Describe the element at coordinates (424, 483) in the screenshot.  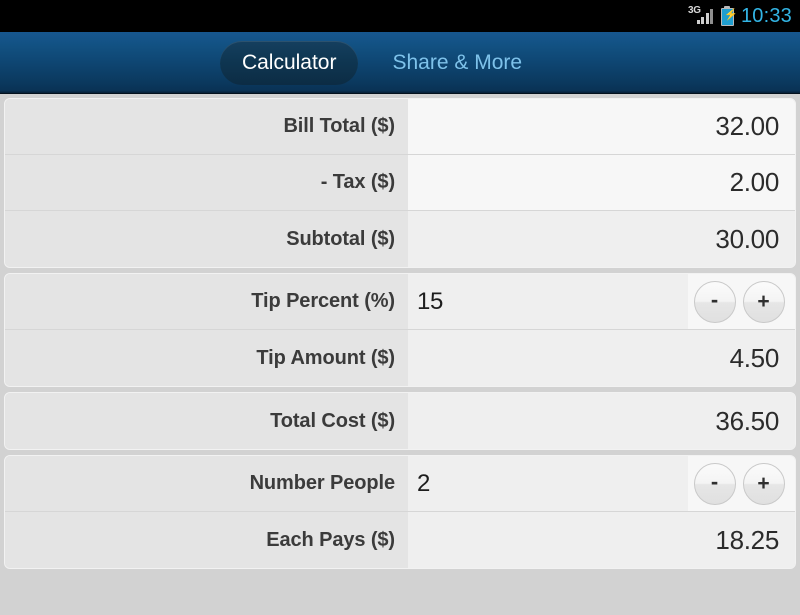
I see `number-people-value: 2` at that location.